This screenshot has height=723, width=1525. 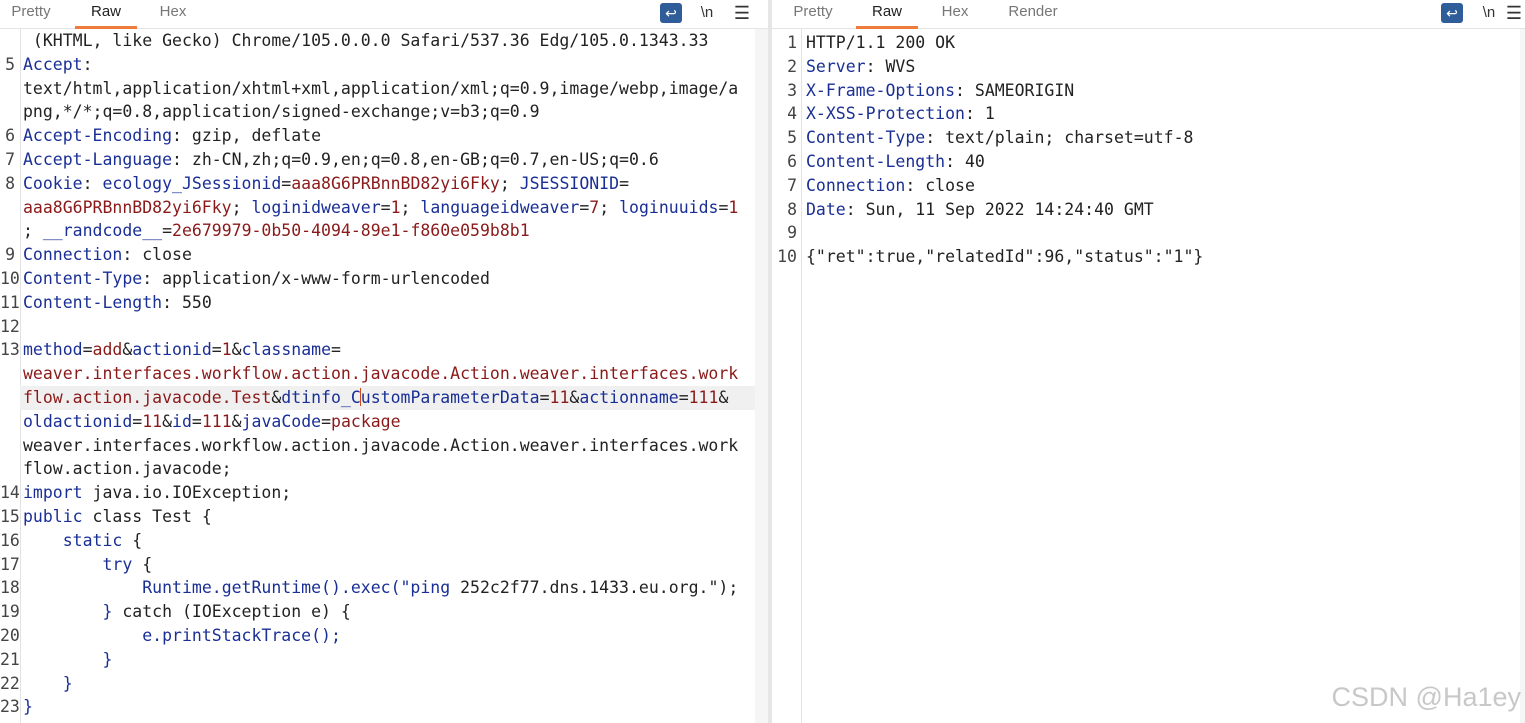 I want to click on code-line: import java.io.IOException;, so click(x=157, y=493).